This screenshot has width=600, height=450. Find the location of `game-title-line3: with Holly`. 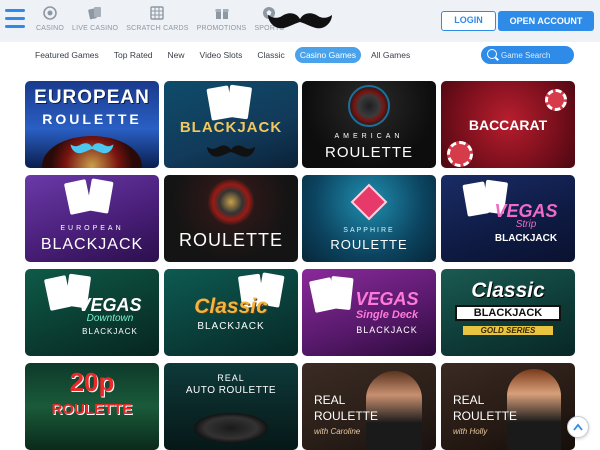

game-title-line3: with Holly is located at coordinates (470, 431).